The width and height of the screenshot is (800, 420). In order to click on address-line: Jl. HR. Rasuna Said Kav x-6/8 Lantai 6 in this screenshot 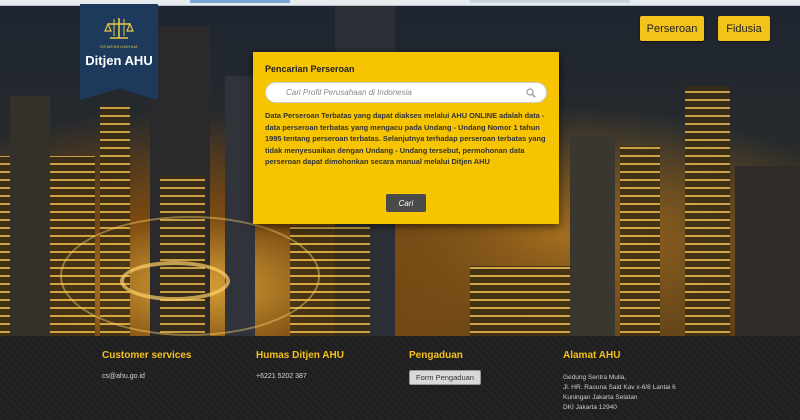, I will do `click(619, 387)`.